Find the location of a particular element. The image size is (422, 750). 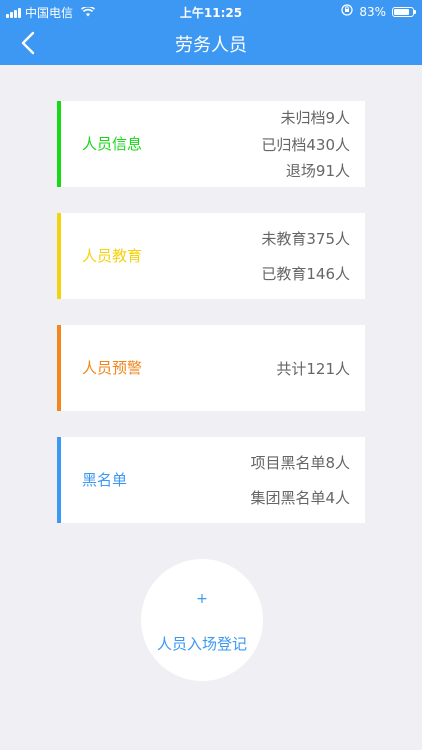

stat-project-blacklist: 项目黑名单8人 is located at coordinates (300, 462).